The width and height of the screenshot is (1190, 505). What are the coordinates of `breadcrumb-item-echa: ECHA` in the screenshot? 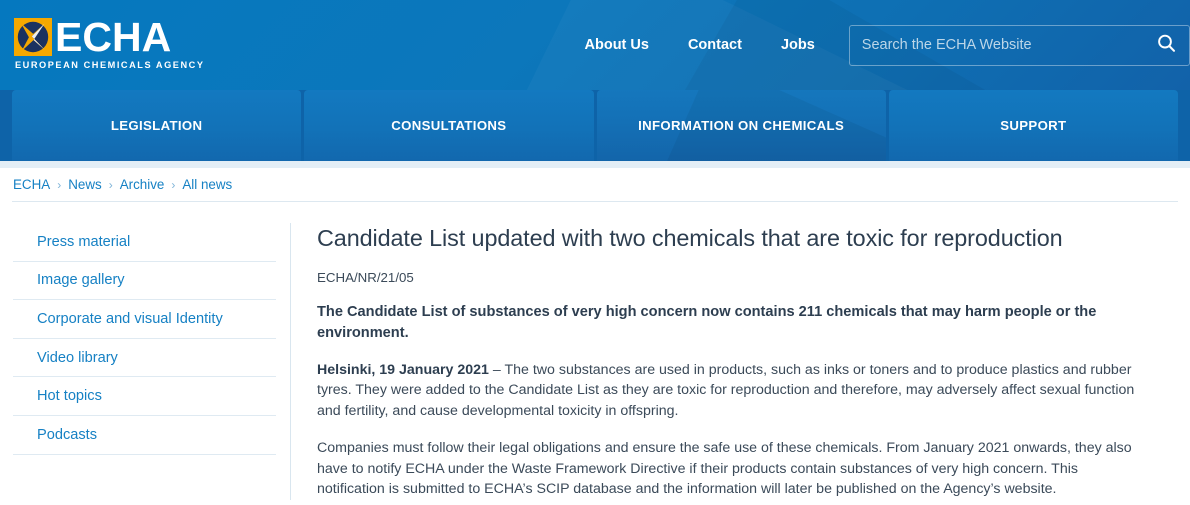 It's located at (31, 184).